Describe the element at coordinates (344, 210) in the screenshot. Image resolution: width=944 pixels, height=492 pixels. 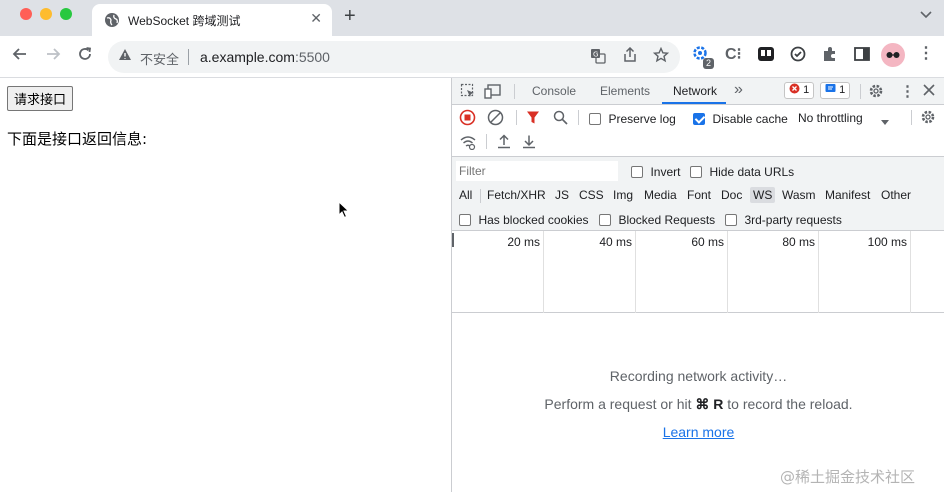
I see `mouse-cursor-icon` at that location.